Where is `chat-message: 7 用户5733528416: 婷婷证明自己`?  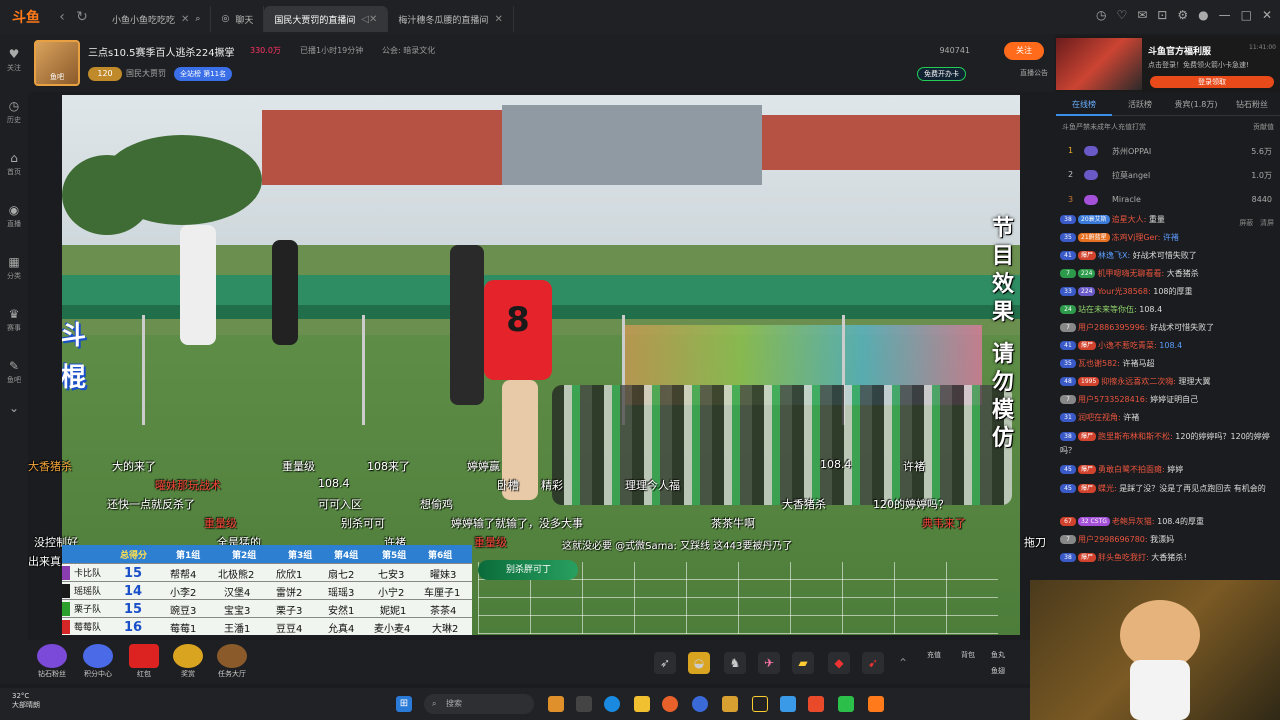
chat-message: 7 用户5733528416: 婷婷证明自己 is located at coordinates (1167, 401).